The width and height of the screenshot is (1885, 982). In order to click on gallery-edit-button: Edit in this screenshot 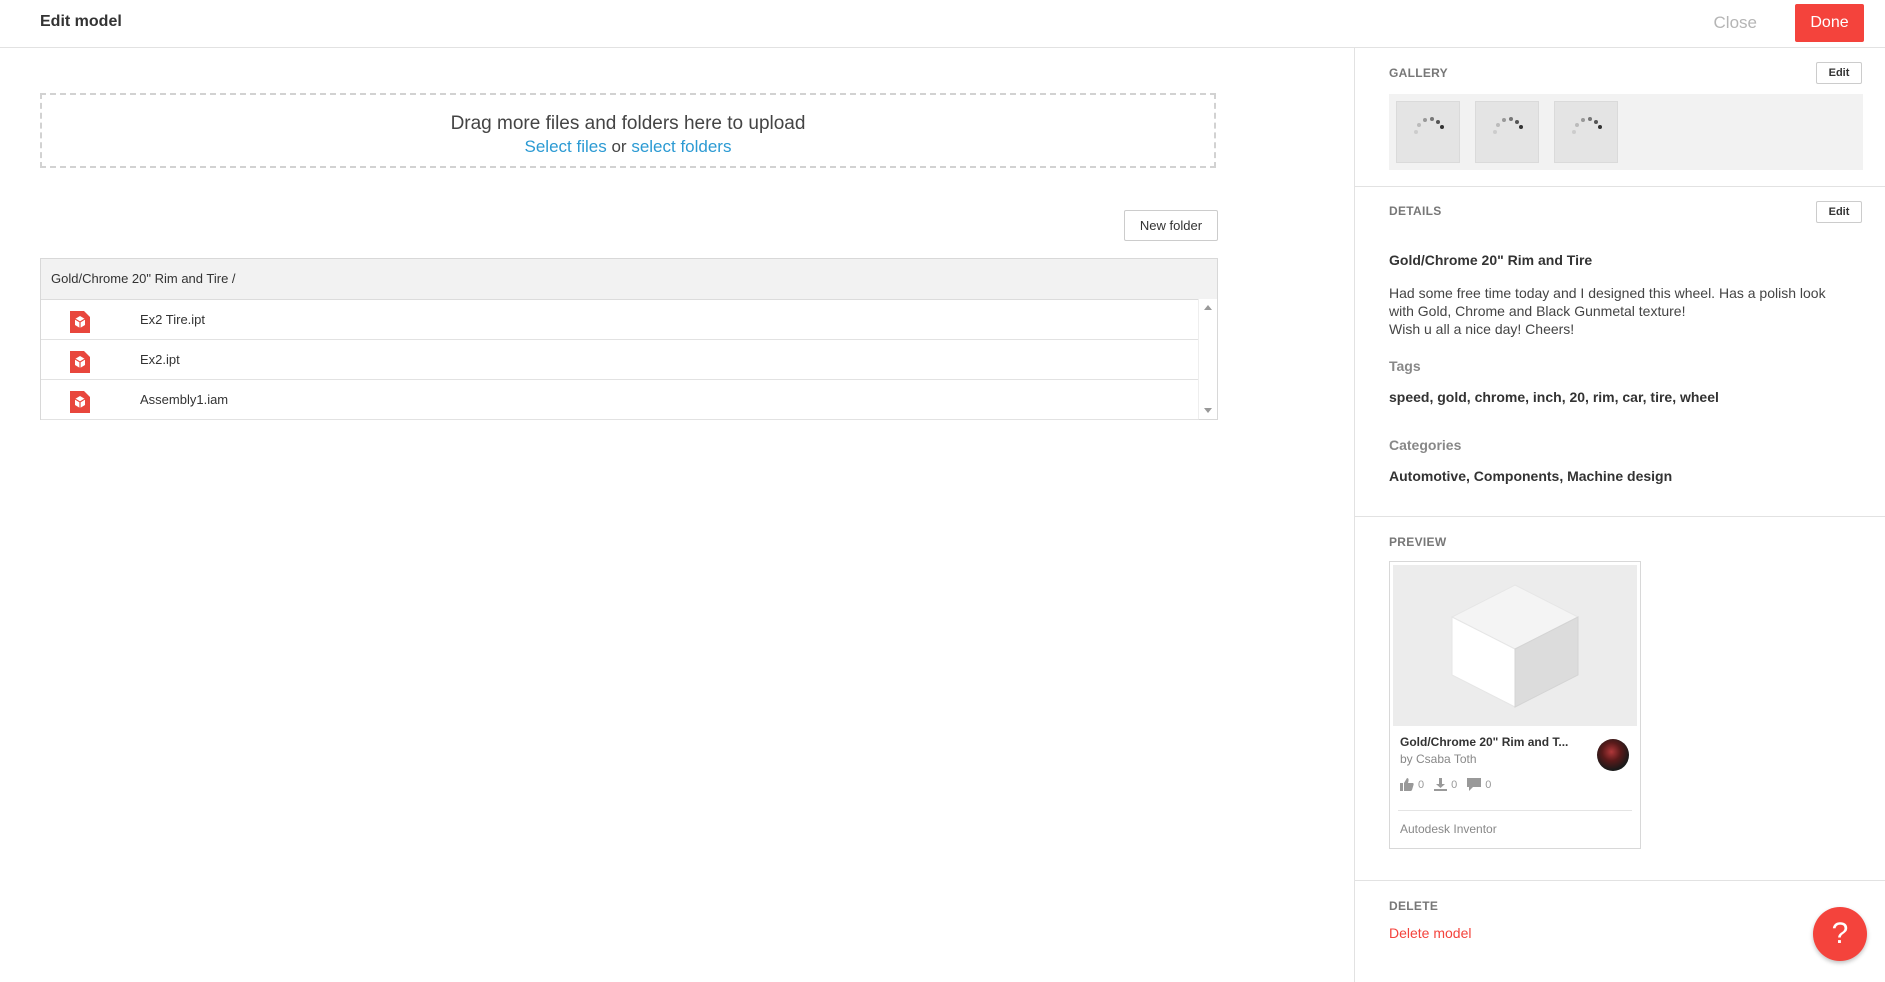, I will do `click(1839, 73)`.